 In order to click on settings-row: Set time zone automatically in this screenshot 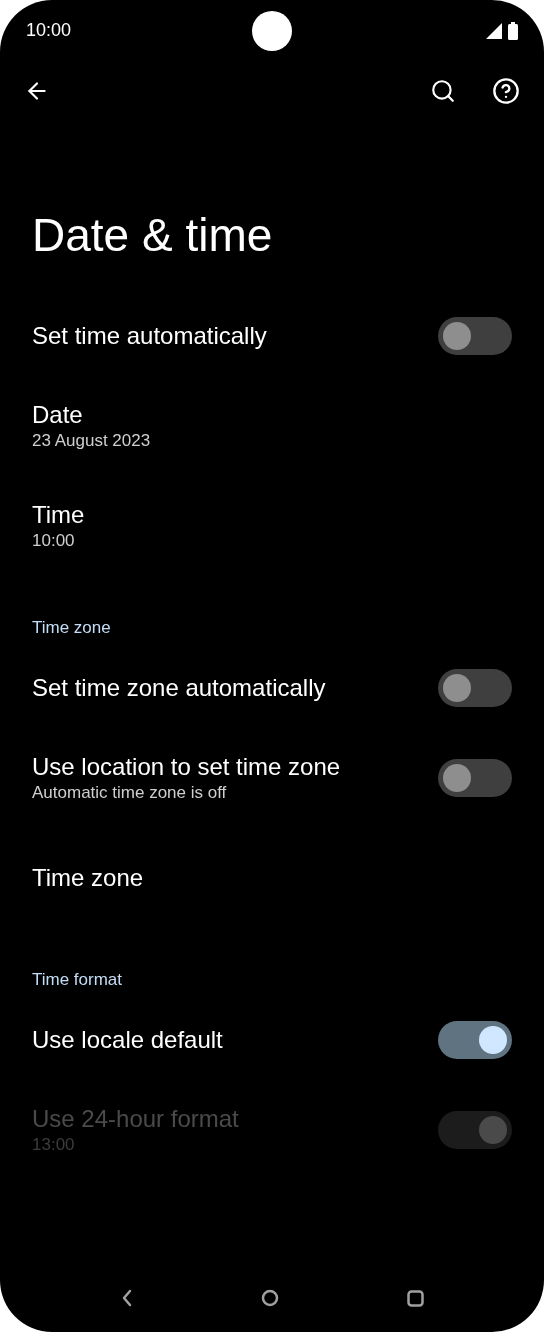, I will do `click(272, 688)`.